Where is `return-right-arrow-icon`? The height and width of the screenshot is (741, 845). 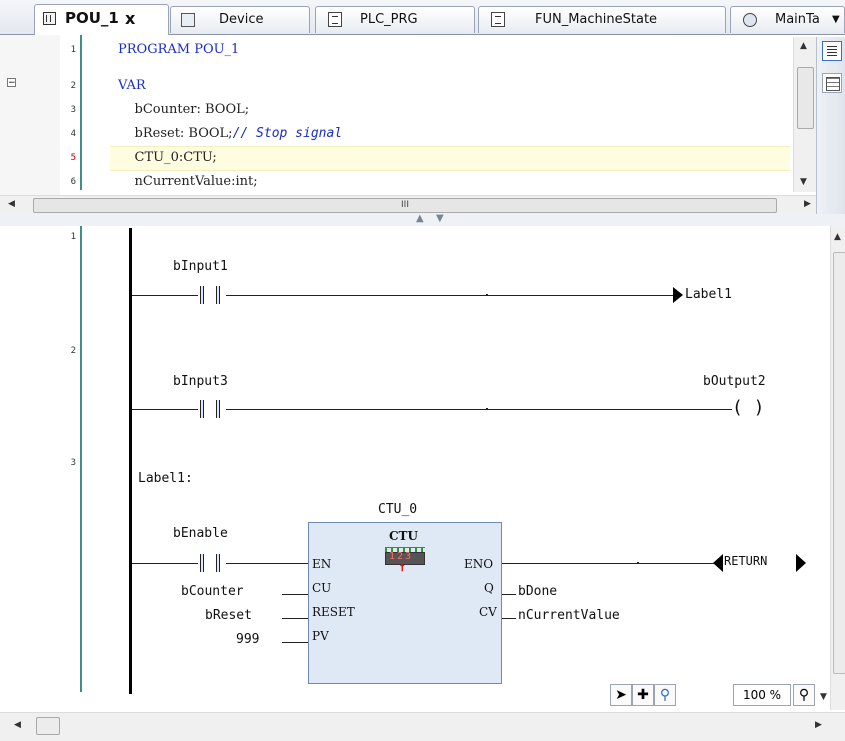
return-right-arrow-icon is located at coordinates (801, 563).